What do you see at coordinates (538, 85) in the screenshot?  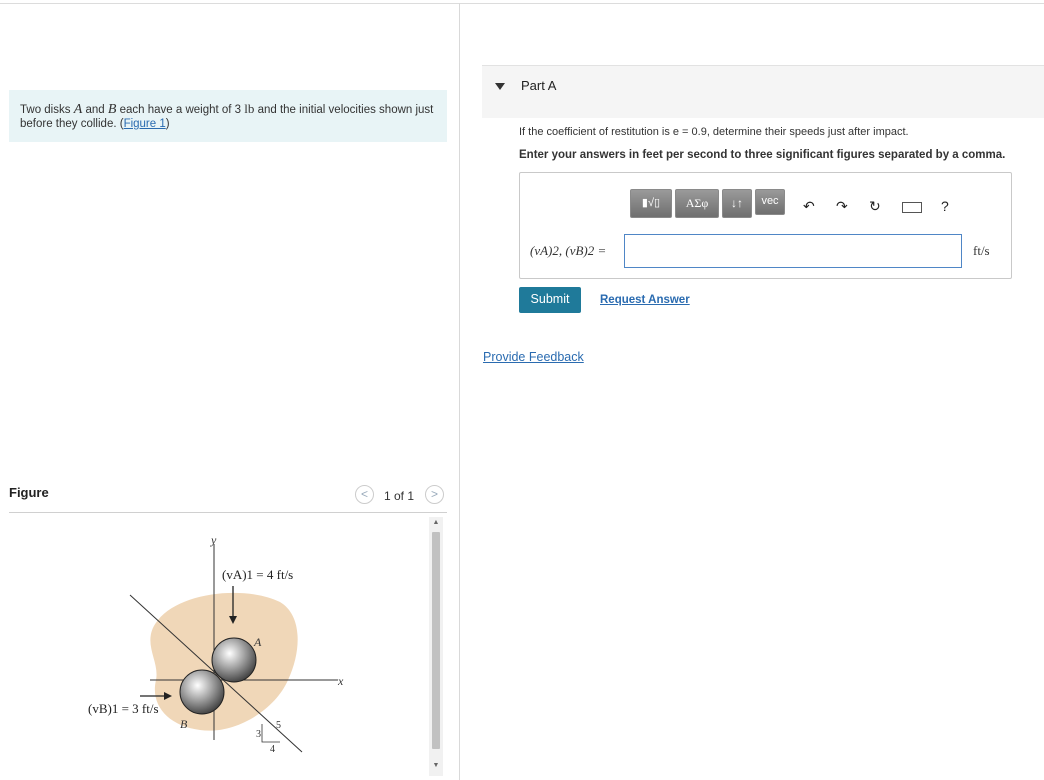 I see `part-a-title: Part A` at bounding box center [538, 85].